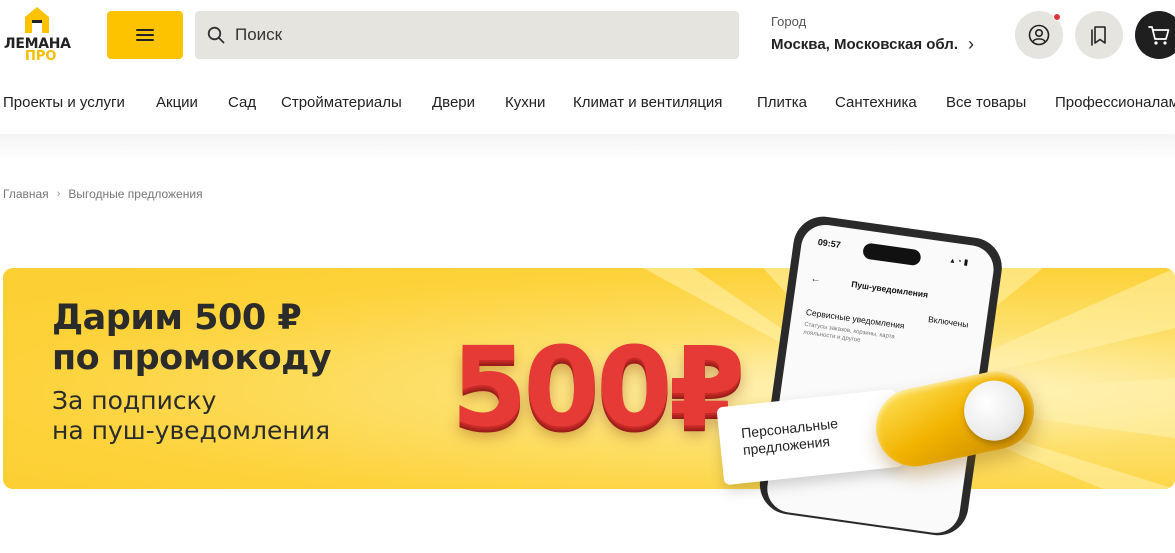 Image resolution: width=1175 pixels, height=553 pixels. Describe the element at coordinates (177, 318) in the screenshot. I see `banner-title-line1: Дарим 500 ₽` at that location.